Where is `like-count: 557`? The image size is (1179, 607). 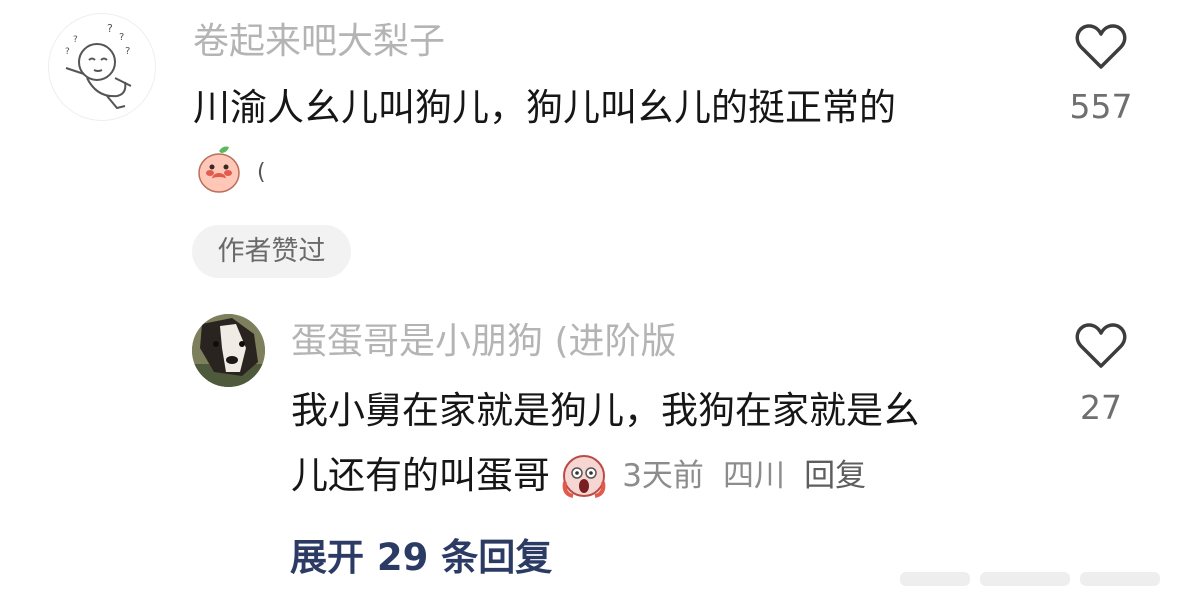 like-count: 557 is located at coordinates (1101, 106).